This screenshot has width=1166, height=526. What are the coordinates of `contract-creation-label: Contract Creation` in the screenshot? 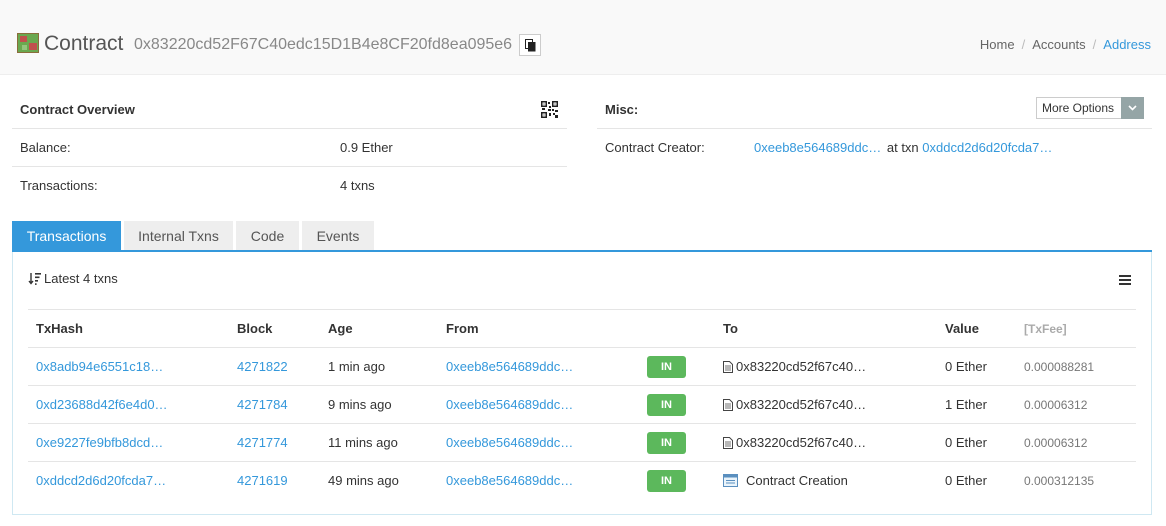 It's located at (797, 480).